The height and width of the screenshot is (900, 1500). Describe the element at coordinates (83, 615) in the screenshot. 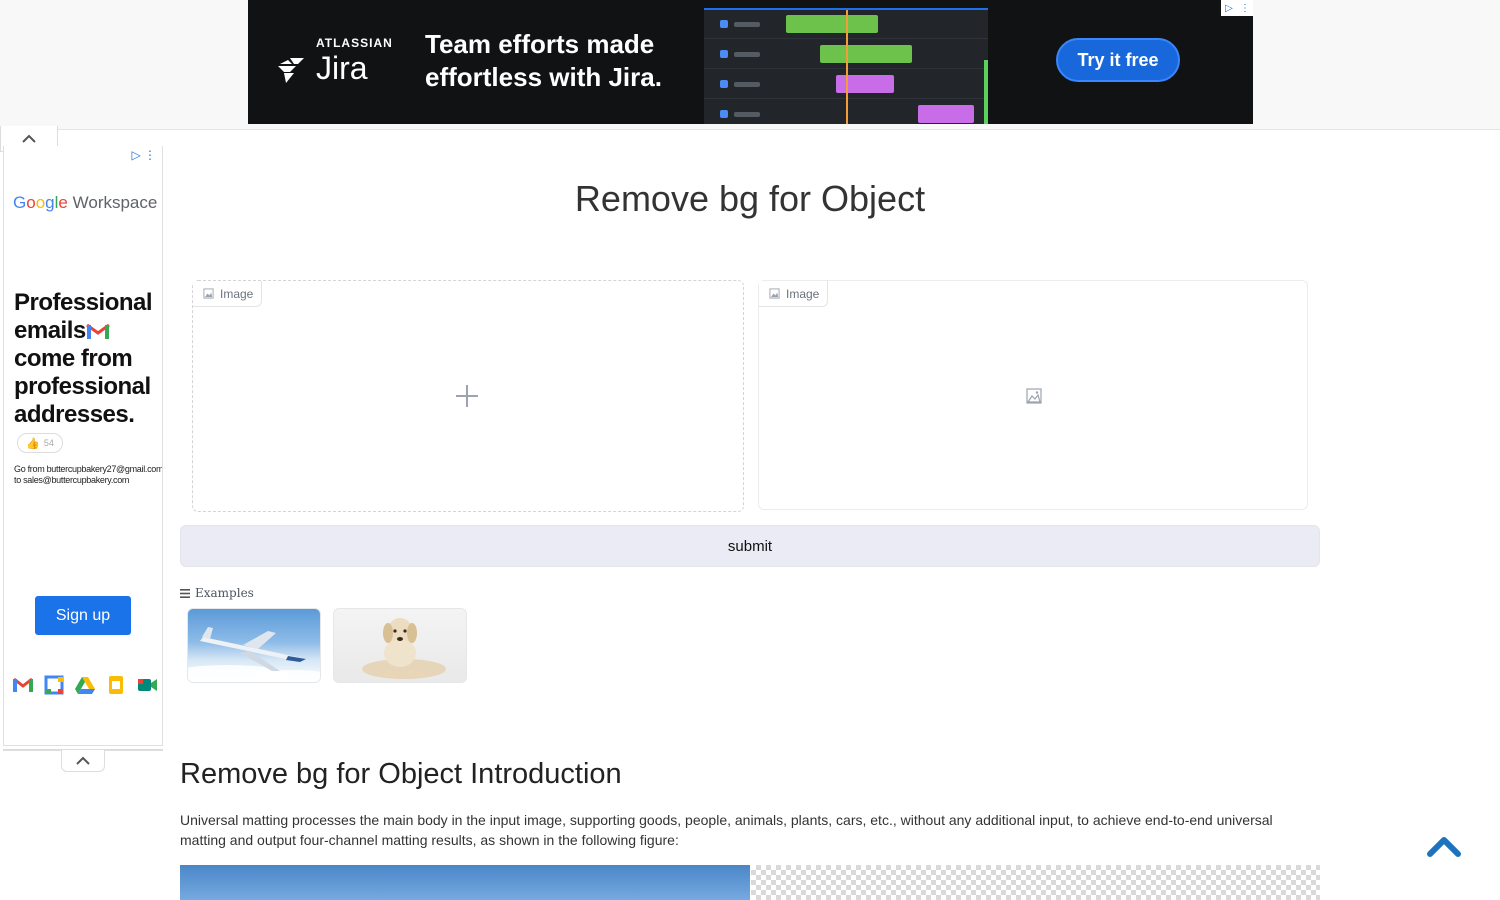

I see `sign-up-button: Sign up` at that location.